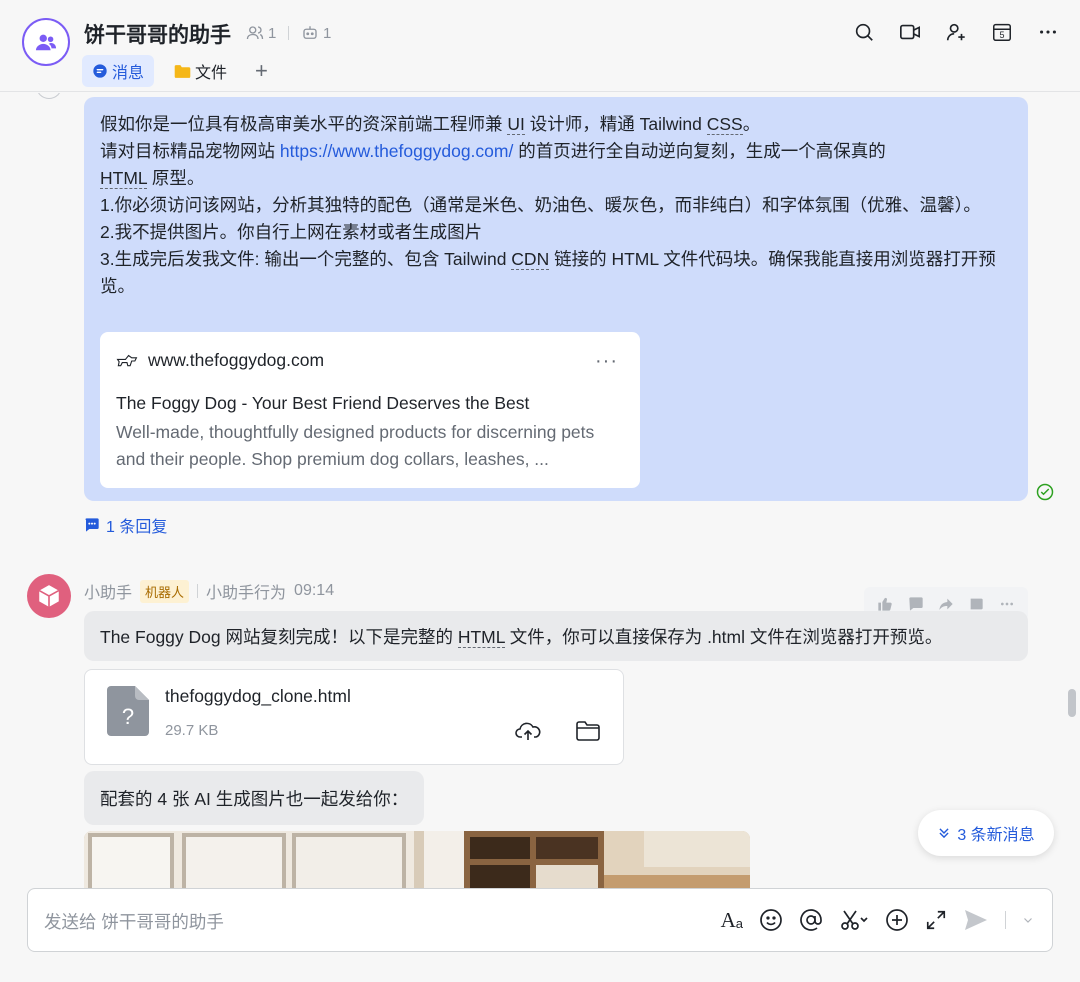 The image size is (1080, 982). What do you see at coordinates (588, 731) in the screenshot?
I see `open-folder-icon` at bounding box center [588, 731].